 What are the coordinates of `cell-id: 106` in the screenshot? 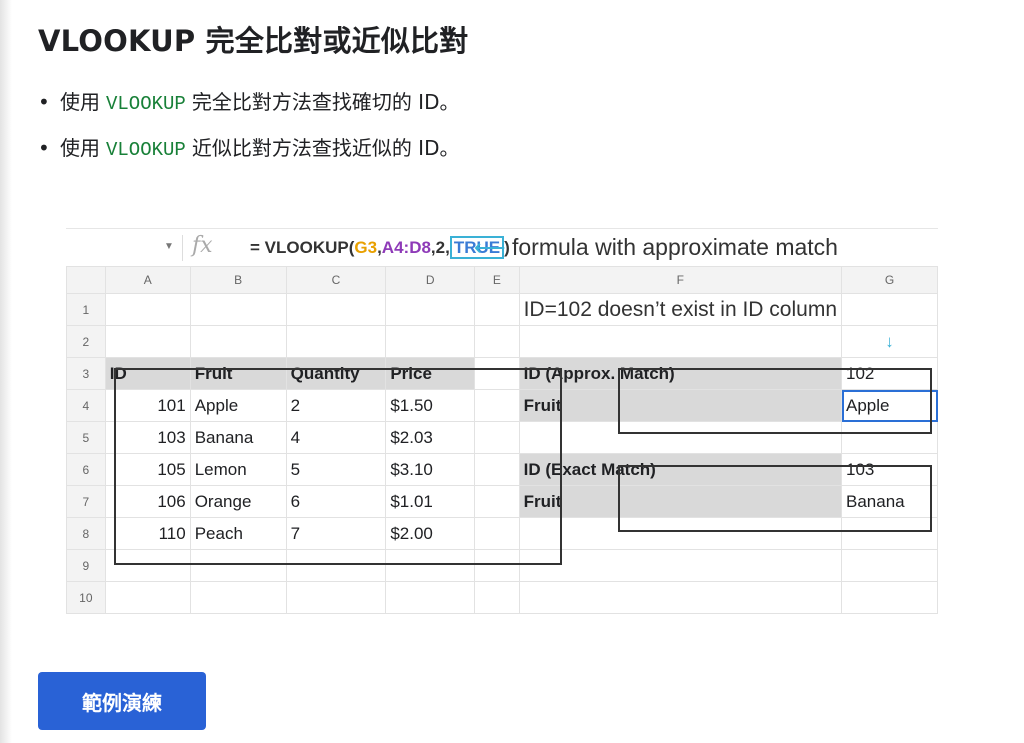 It's located at (147, 501).